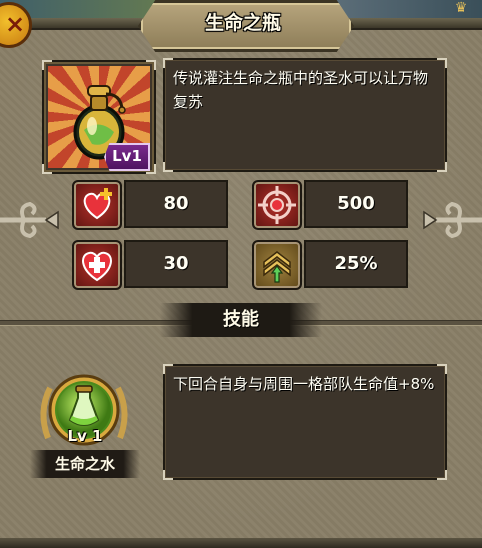 The width and height of the screenshot is (482, 548). I want to click on frame-bottom-border, so click(241, 543).